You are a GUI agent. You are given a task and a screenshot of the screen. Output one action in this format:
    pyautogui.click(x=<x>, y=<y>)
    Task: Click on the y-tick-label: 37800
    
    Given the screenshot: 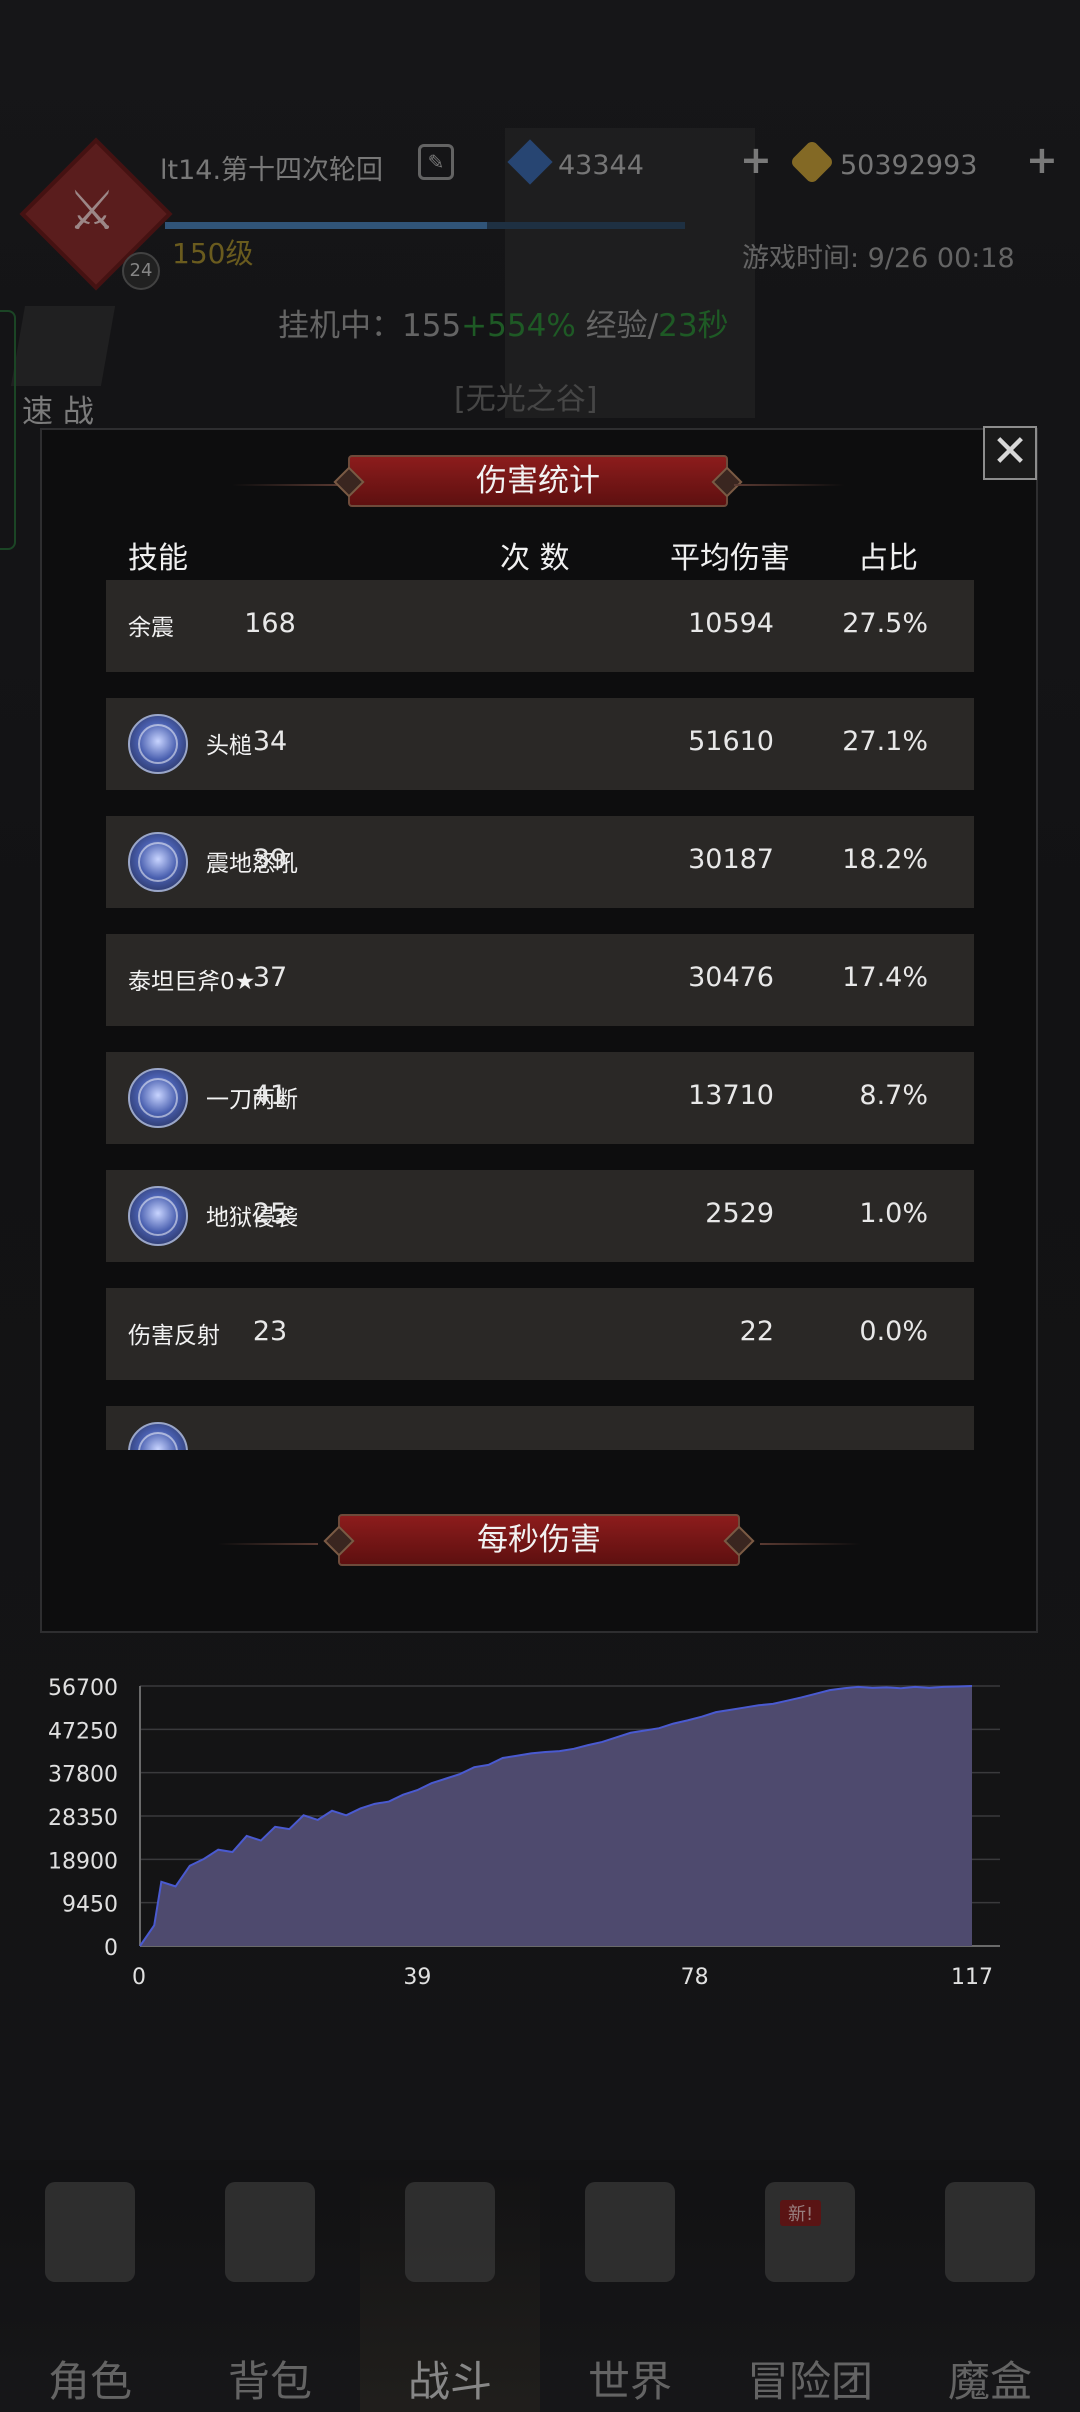 What is the action you would take?
    pyautogui.click(x=83, y=1775)
    